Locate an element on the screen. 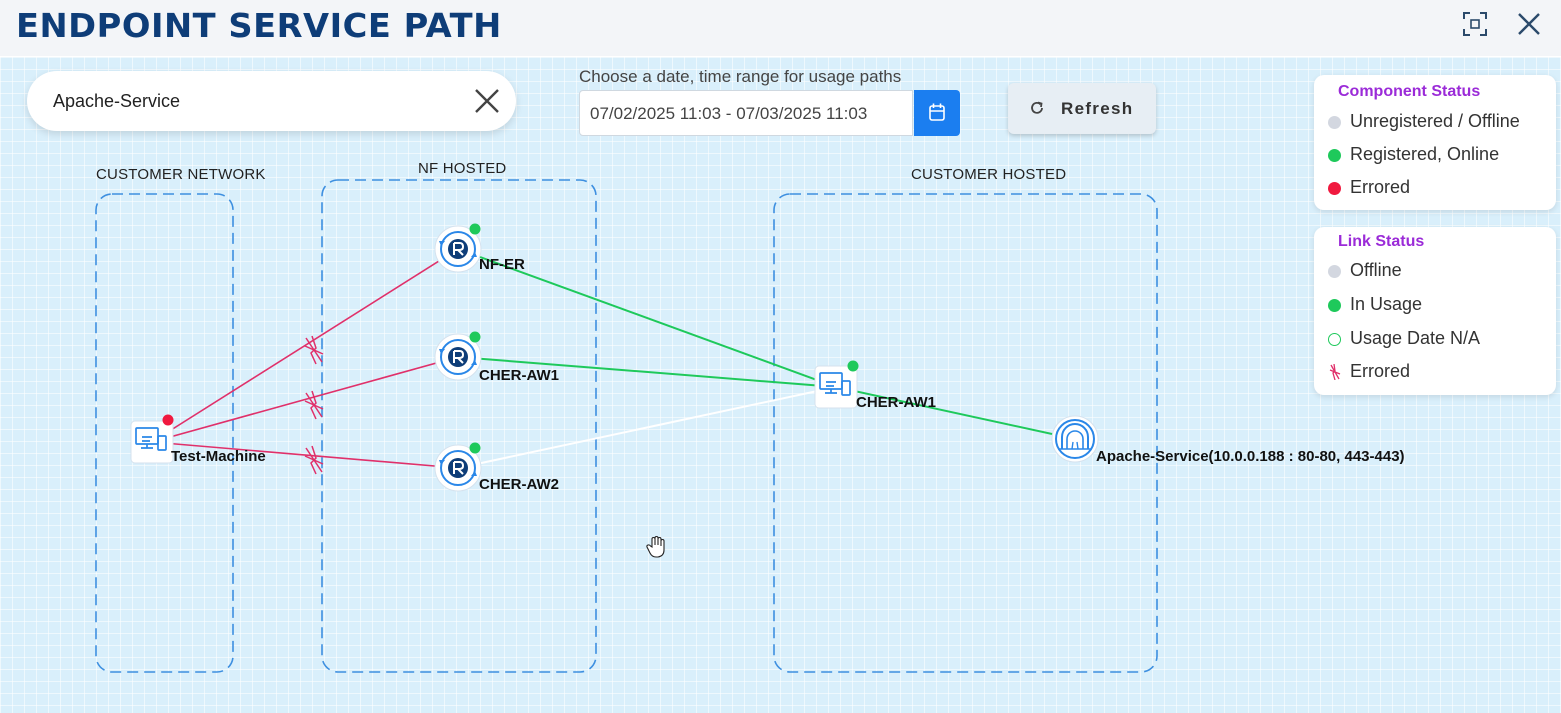 The image size is (1561, 713). legend-label: In Usage is located at coordinates (1386, 304).